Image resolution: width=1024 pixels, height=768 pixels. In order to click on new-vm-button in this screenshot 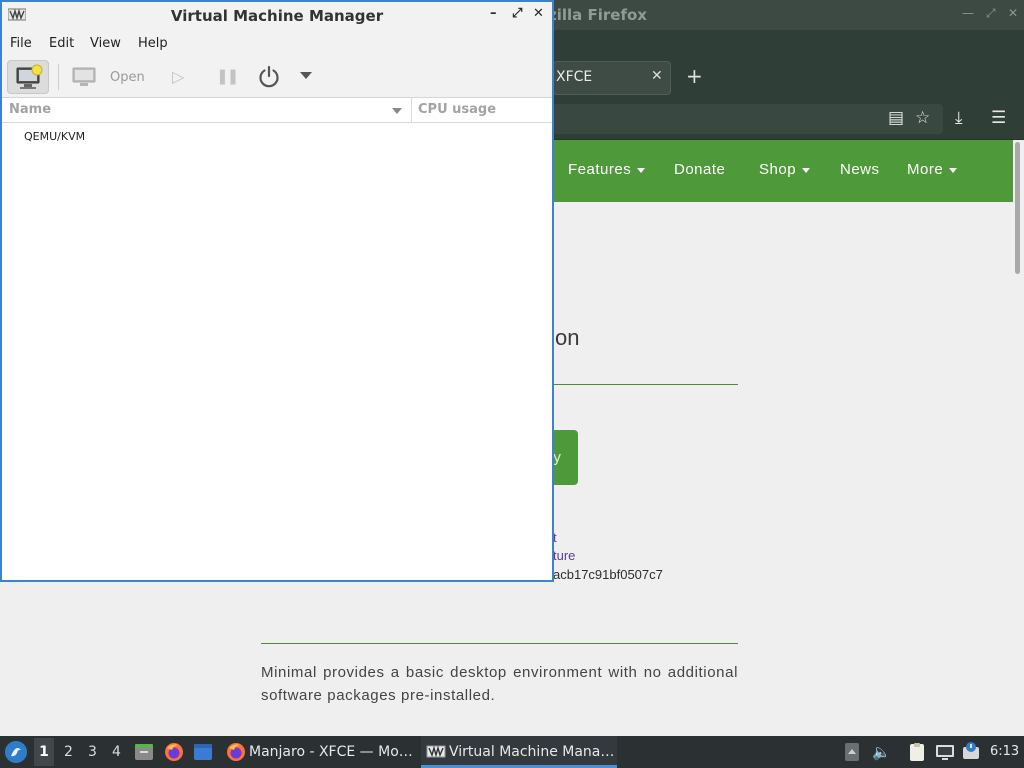, I will do `click(28, 77)`.